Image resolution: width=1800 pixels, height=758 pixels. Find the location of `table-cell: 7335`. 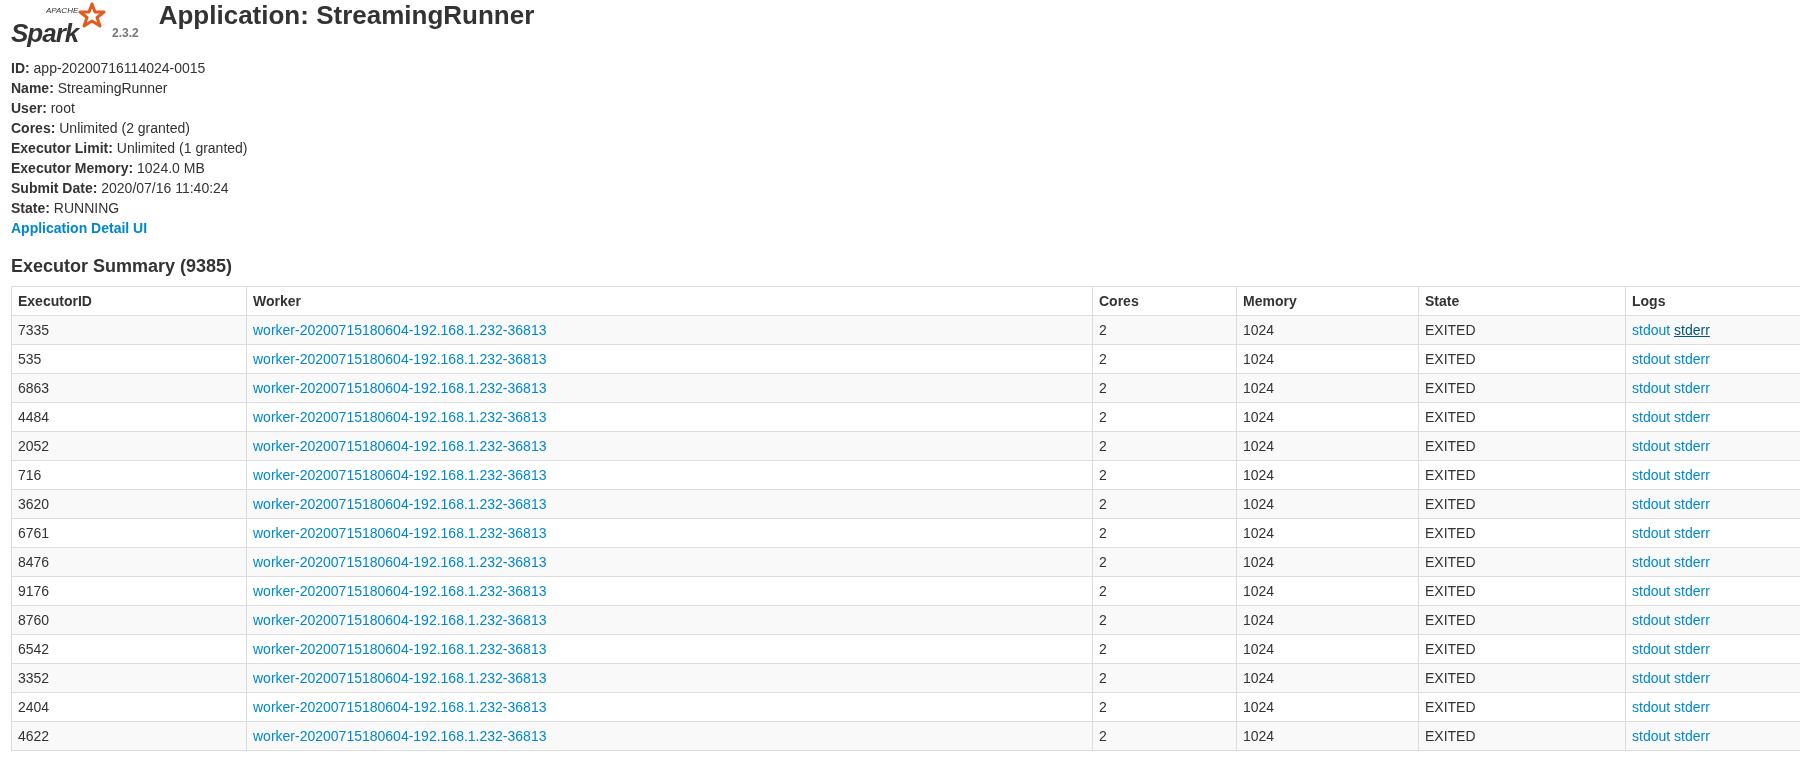

table-cell: 7335 is located at coordinates (129, 330).